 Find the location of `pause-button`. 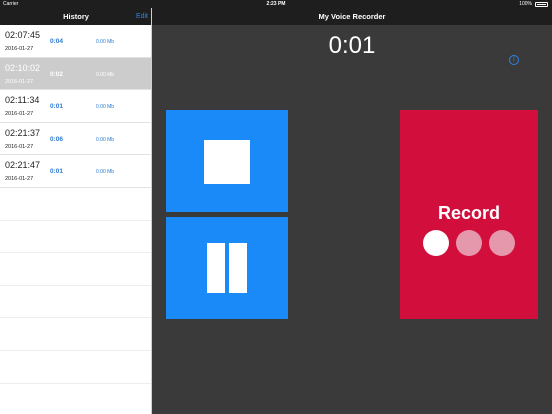

pause-button is located at coordinates (227, 268).